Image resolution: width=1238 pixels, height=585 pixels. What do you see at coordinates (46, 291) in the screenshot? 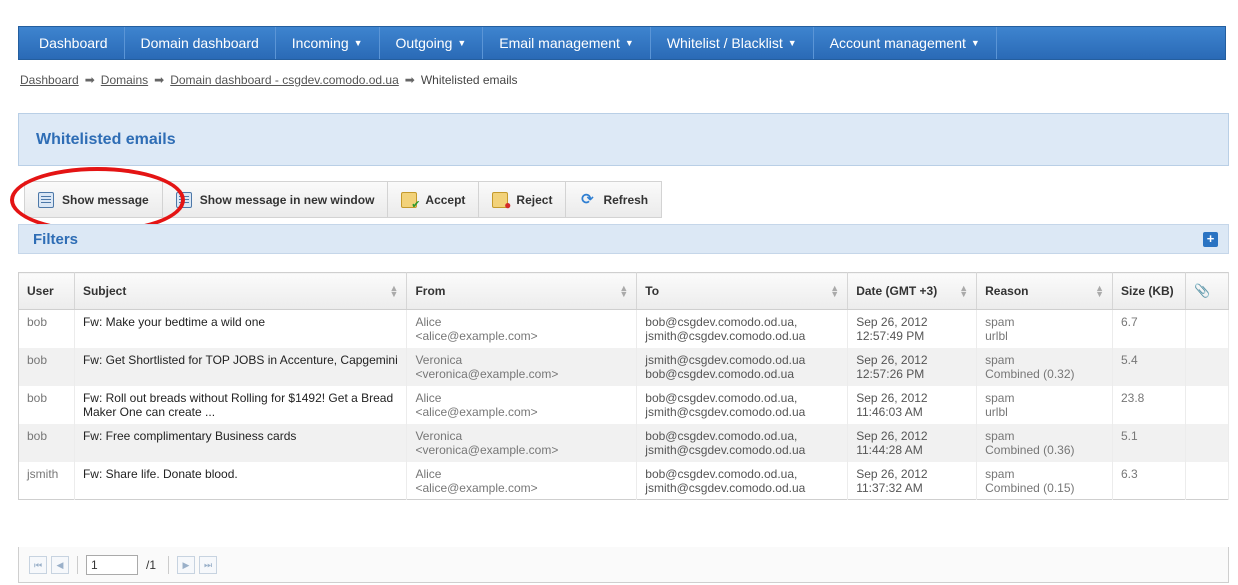
I see `column-header-user: User` at bounding box center [46, 291].